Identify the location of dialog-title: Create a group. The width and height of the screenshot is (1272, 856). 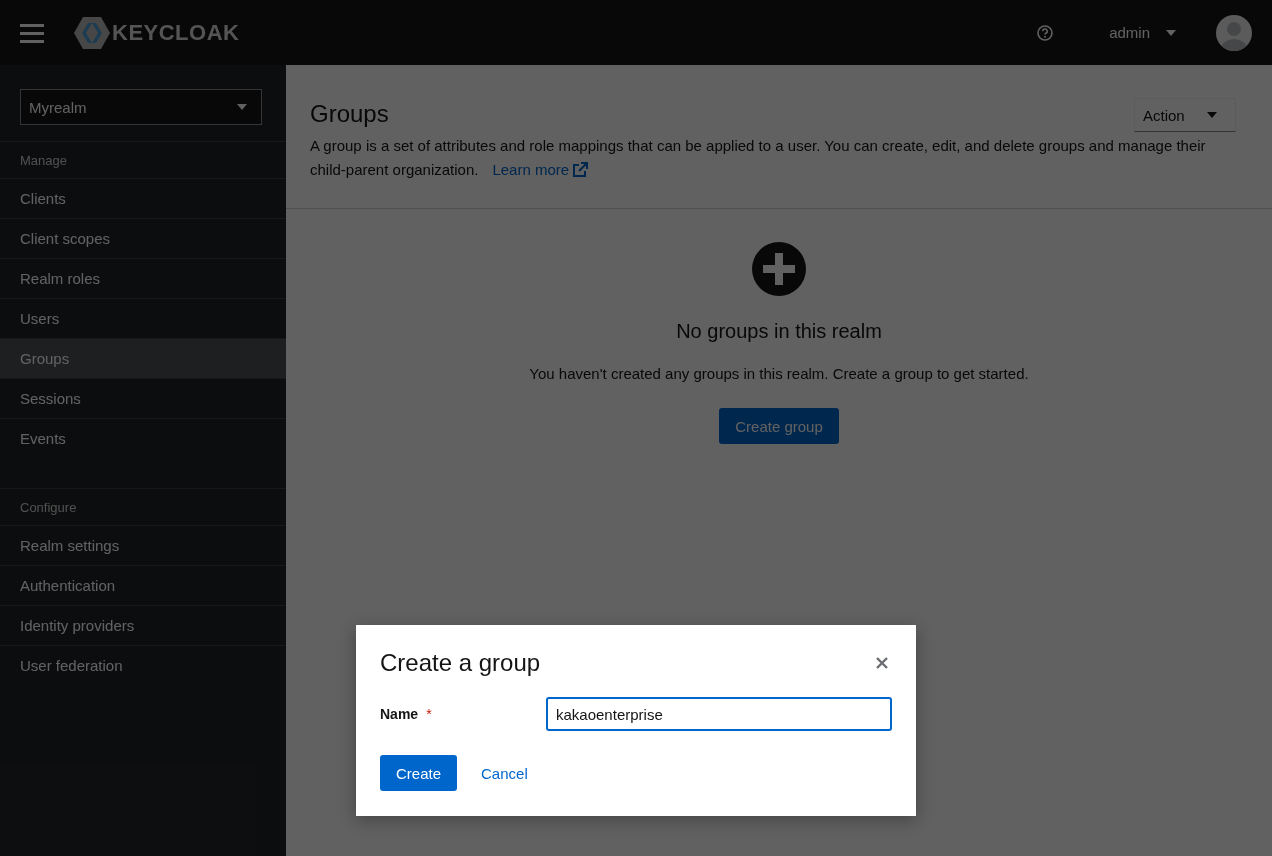
(460, 663).